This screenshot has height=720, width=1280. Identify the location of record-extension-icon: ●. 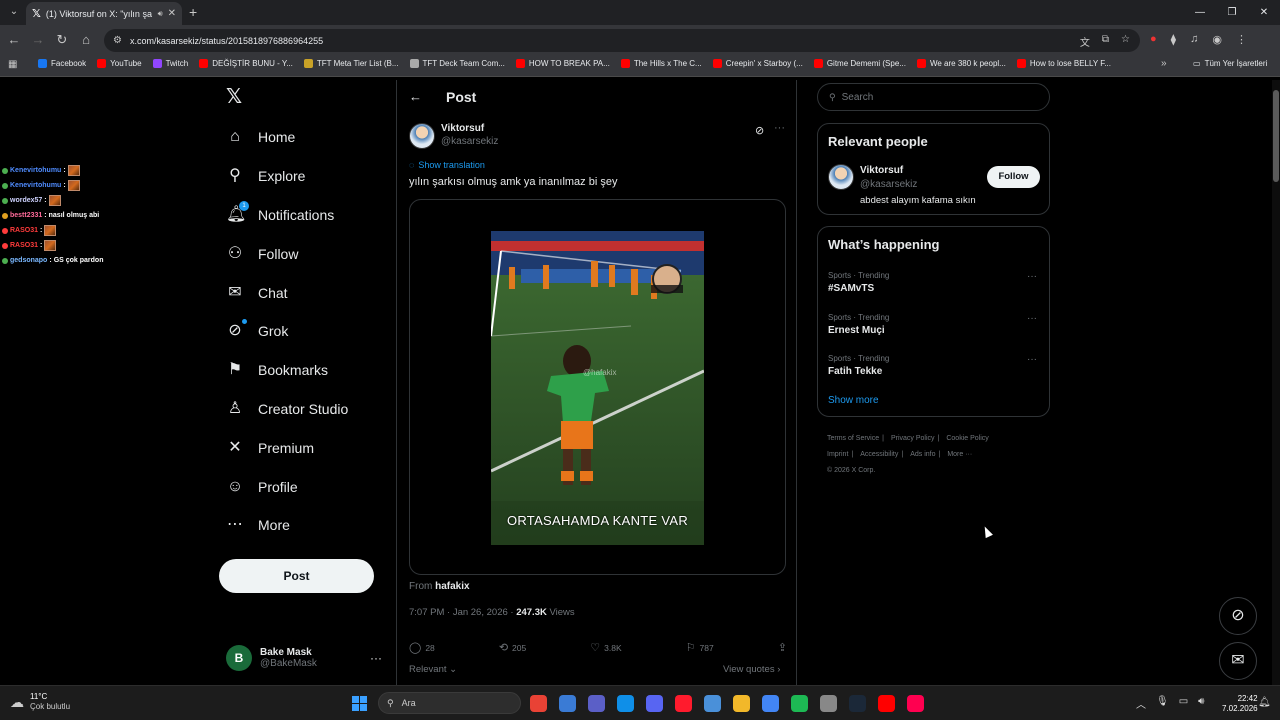
(1153, 39).